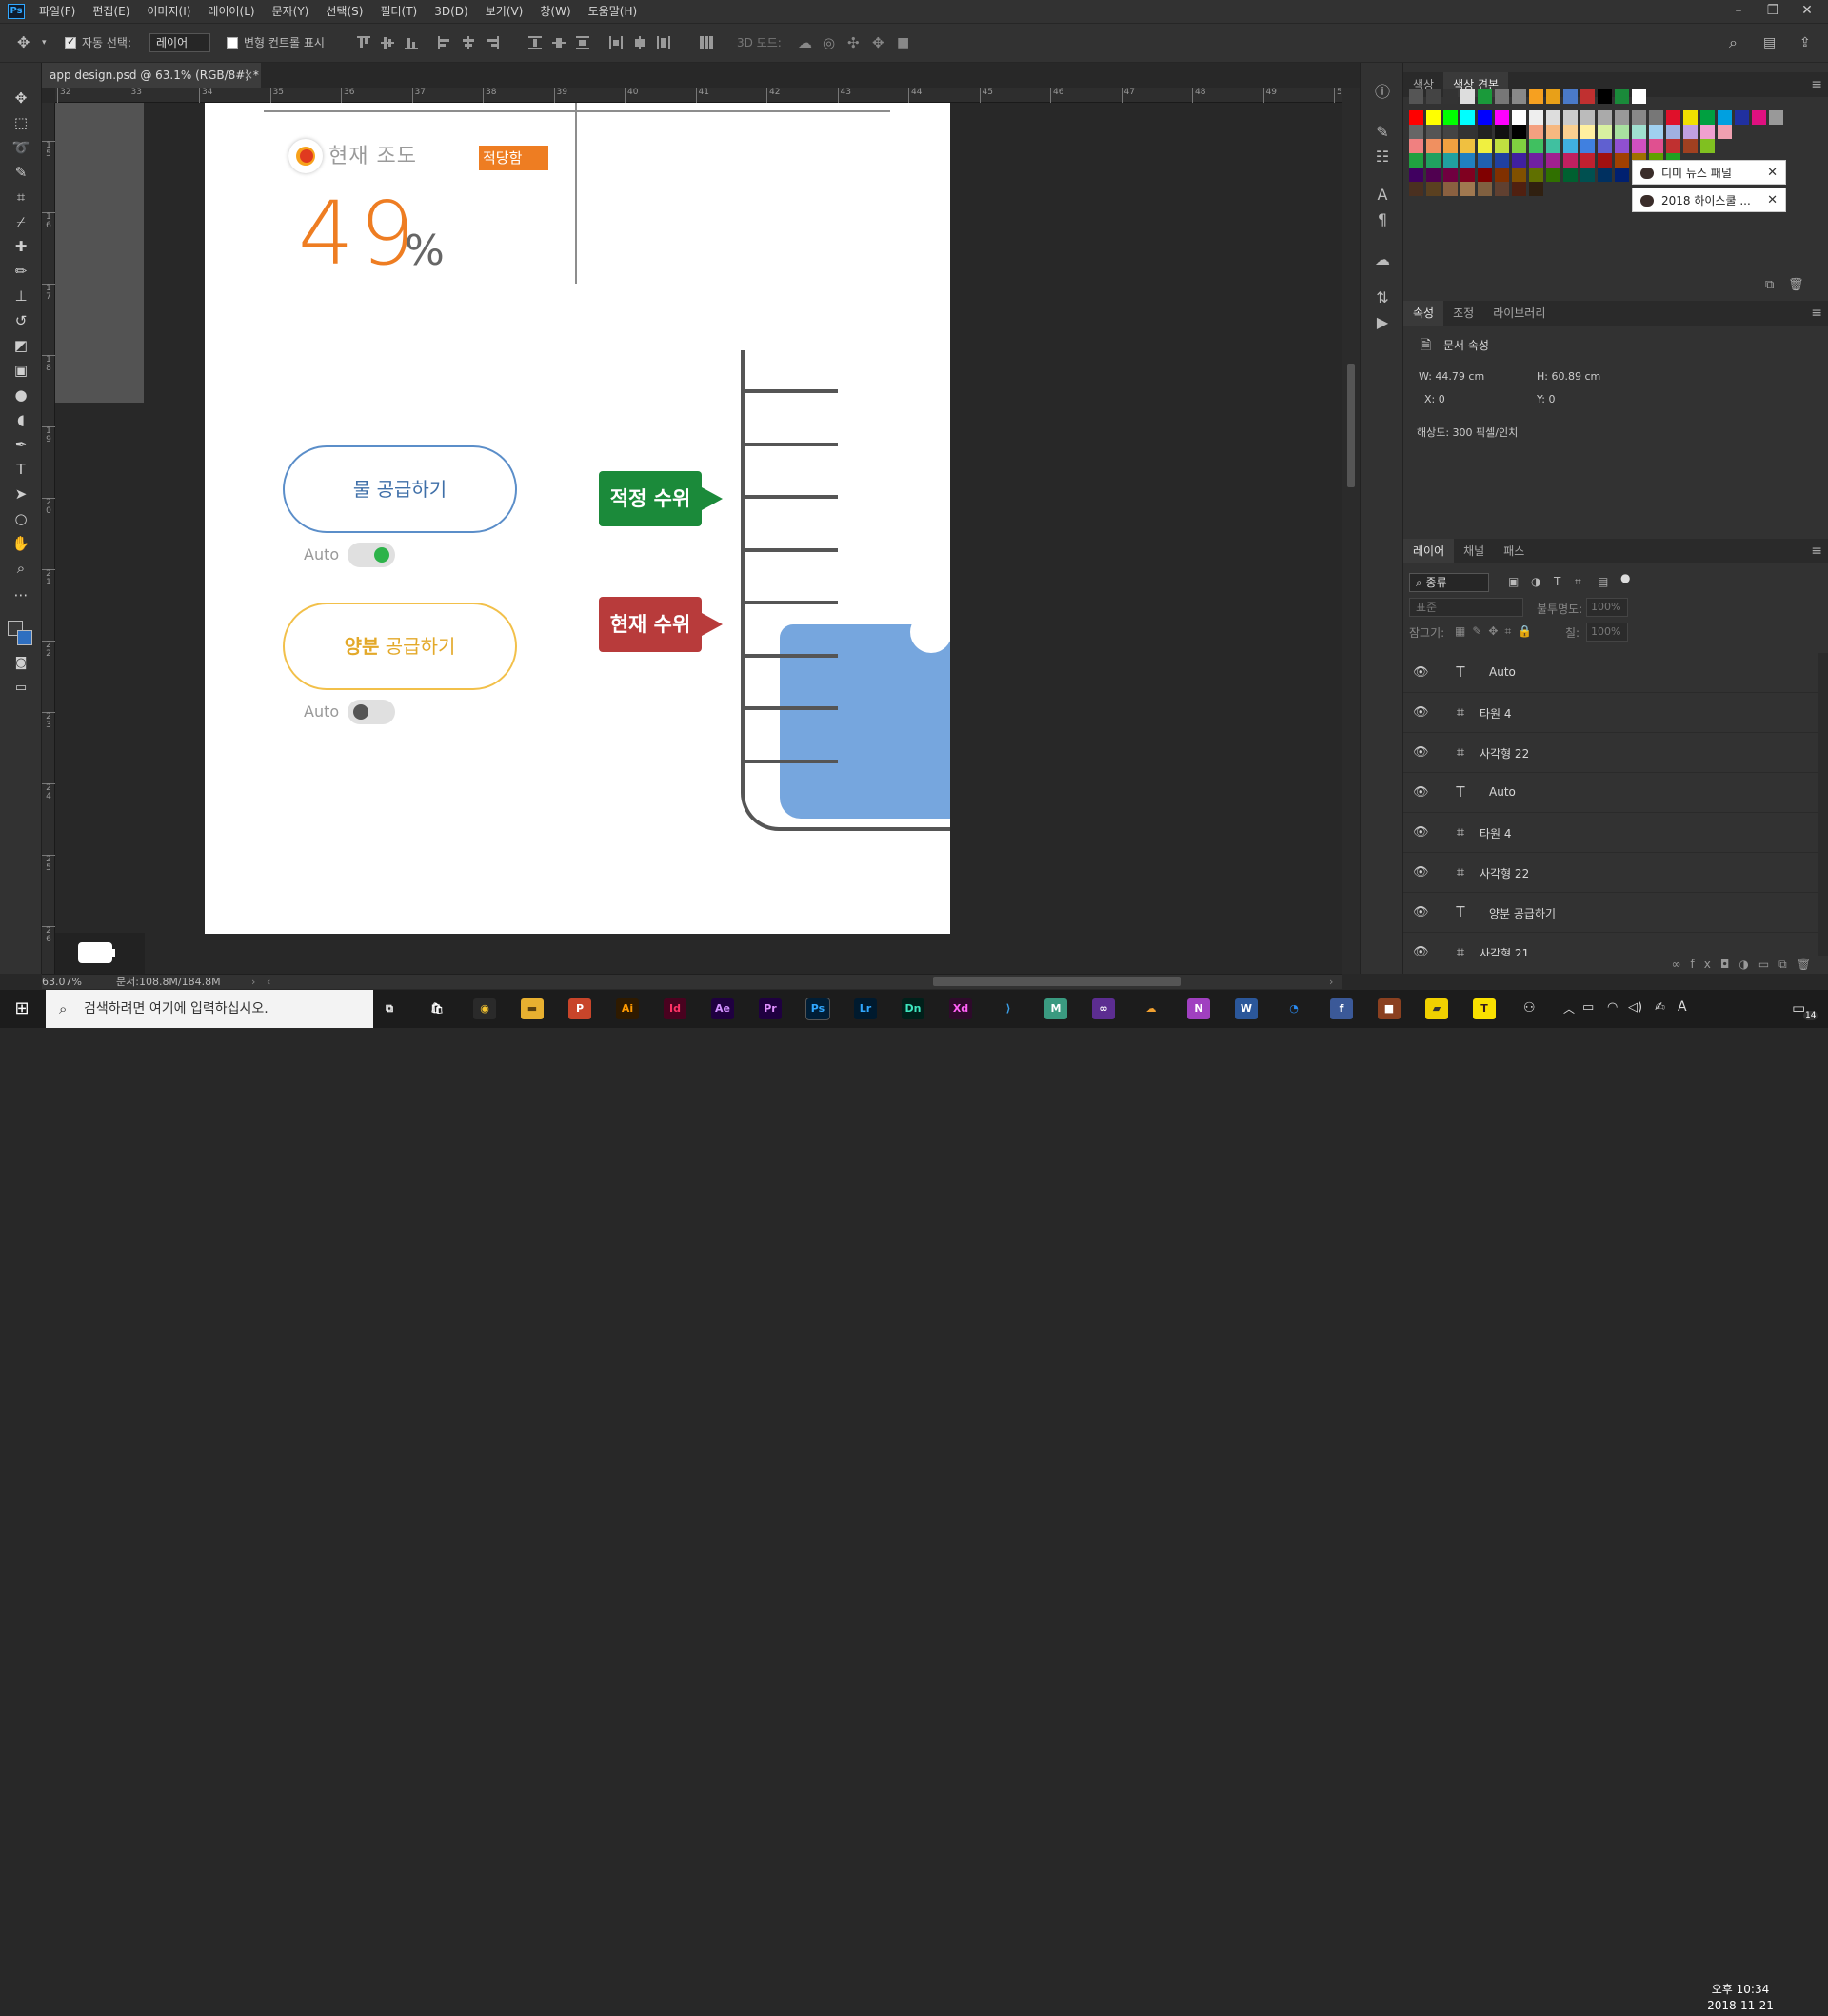 The image size is (1828, 2016). I want to click on distribute-bottom-icon, so click(582, 42).